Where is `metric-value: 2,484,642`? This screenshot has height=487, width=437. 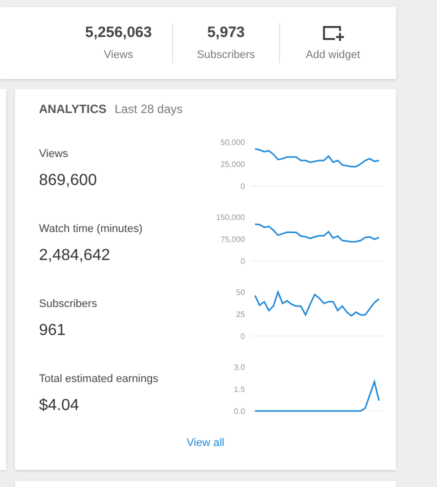
metric-value: 2,484,642 is located at coordinates (75, 256).